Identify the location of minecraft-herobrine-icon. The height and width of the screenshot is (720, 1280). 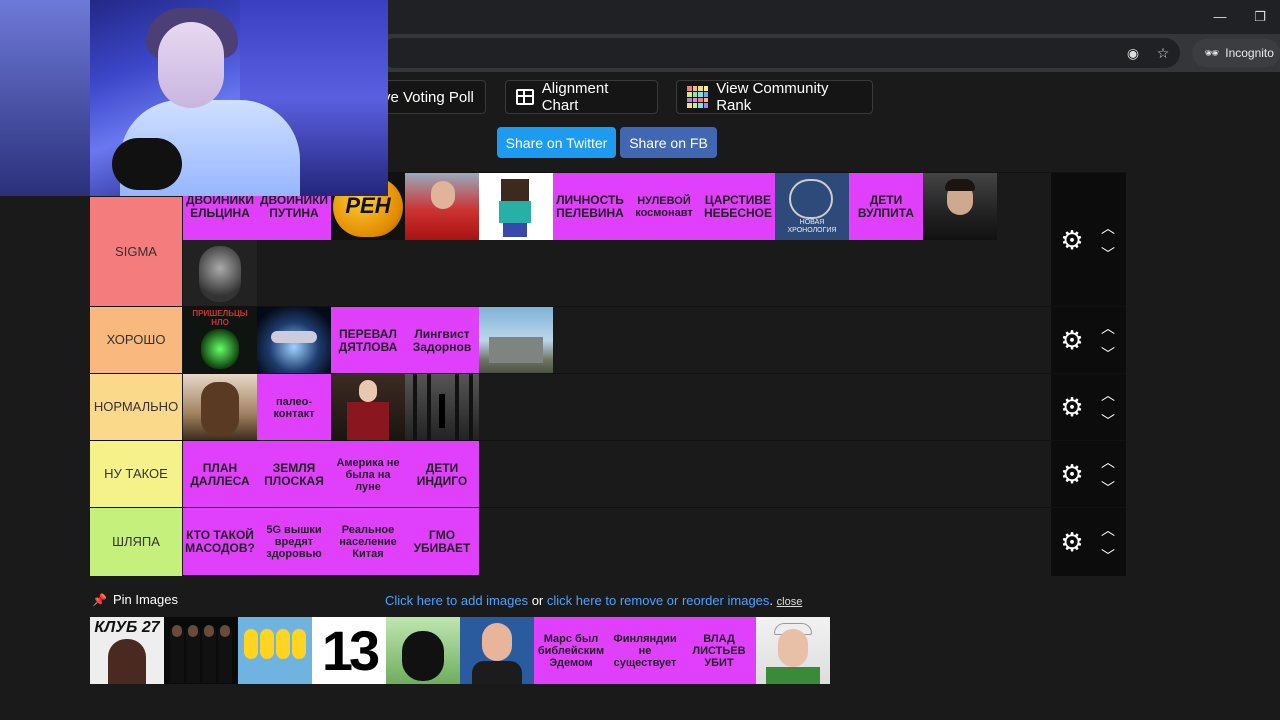
(516, 206).